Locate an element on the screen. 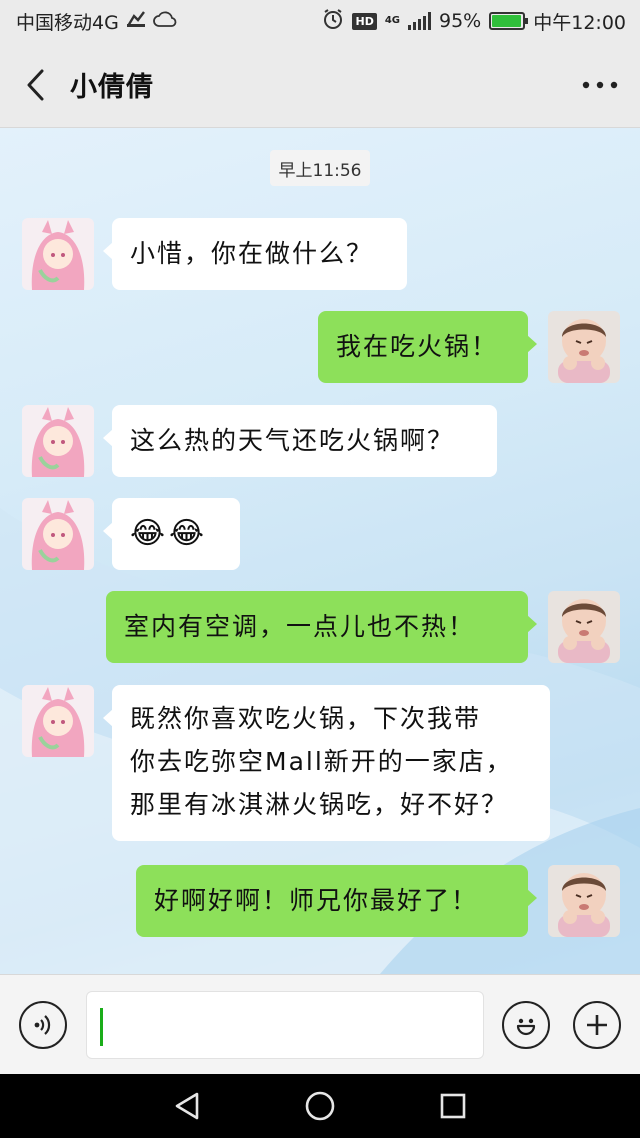 Image resolution: width=640 pixels, height=1138 pixels. alarm-icon is located at coordinates (333, 21).